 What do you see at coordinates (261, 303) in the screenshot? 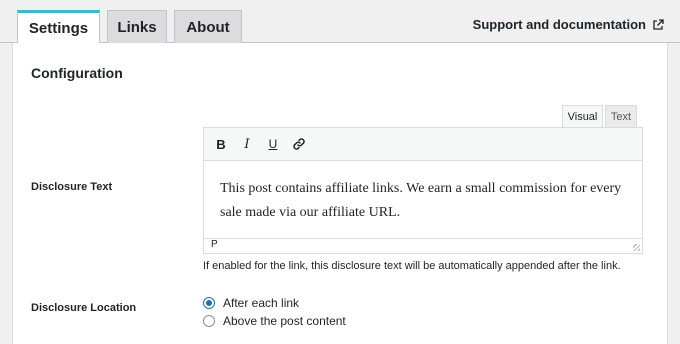
I see `radio-label: After each link` at bounding box center [261, 303].